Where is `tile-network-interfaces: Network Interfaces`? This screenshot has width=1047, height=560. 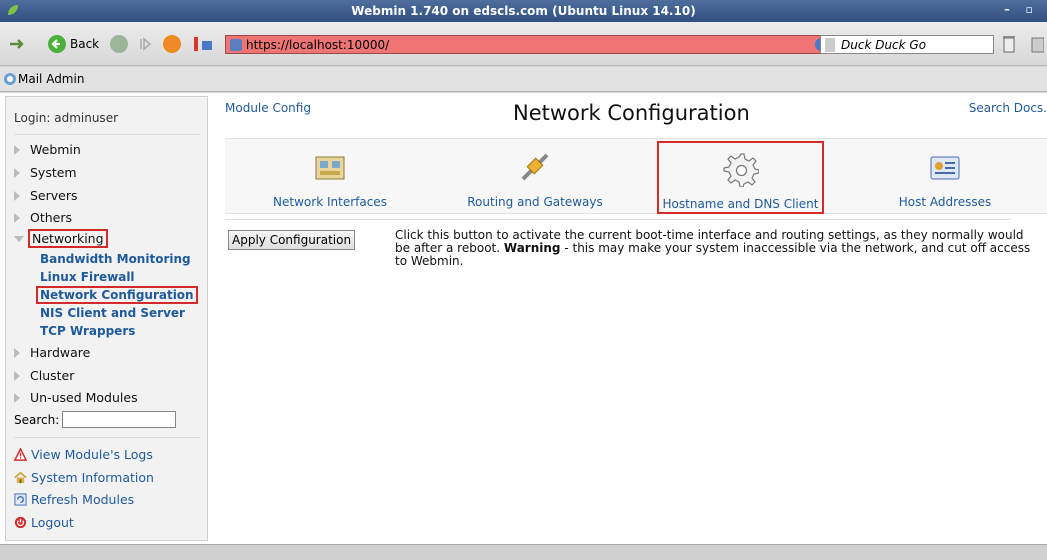 tile-network-interfaces: Network Interfaces is located at coordinates (330, 177).